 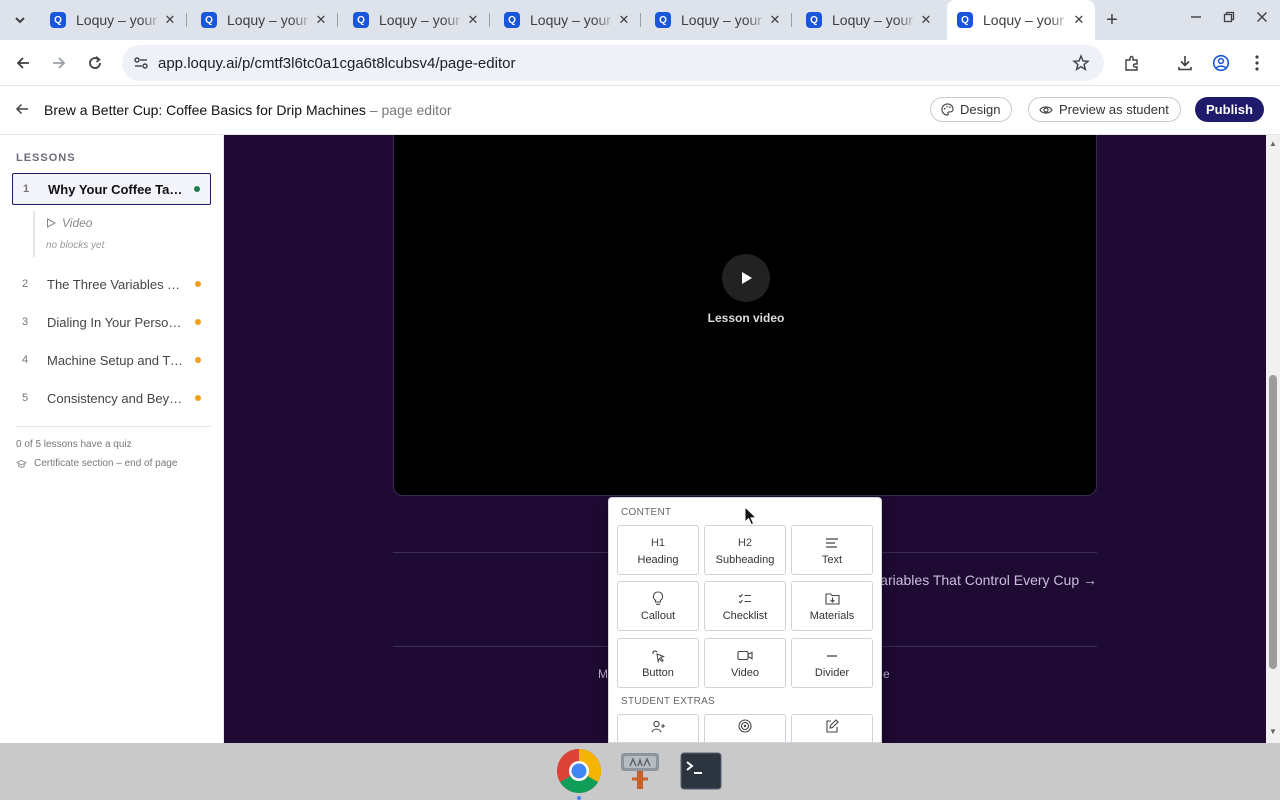 I want to click on preview-as-student-button: Preview as student, so click(x=1104, y=109).